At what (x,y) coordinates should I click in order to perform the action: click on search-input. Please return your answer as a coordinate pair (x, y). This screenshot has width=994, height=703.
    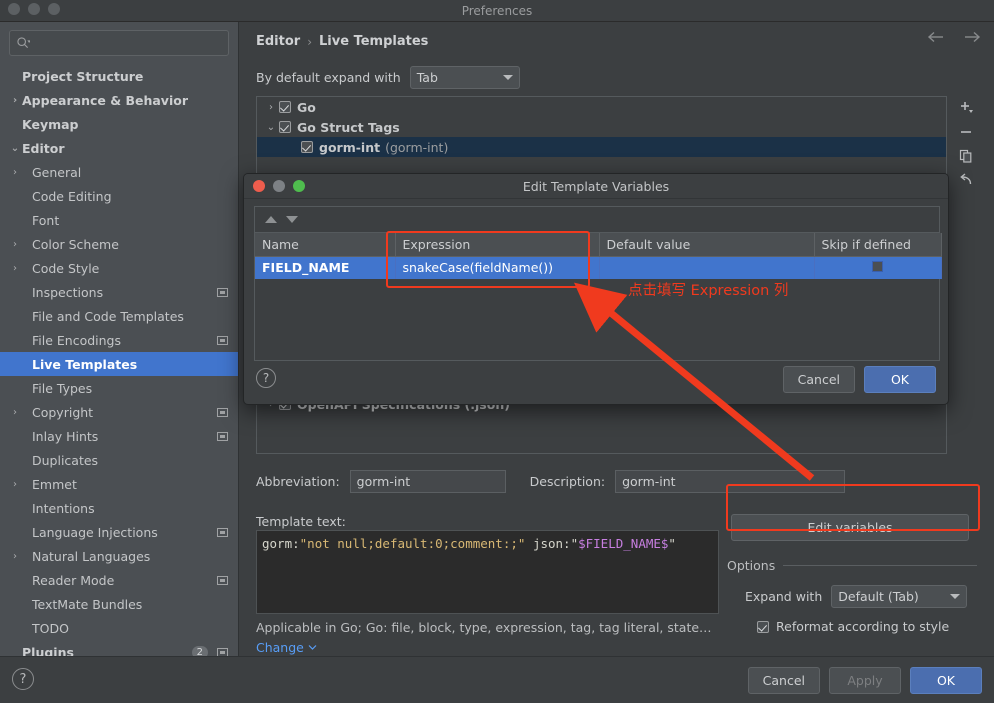
    Looking at the image, I should click on (126, 43).